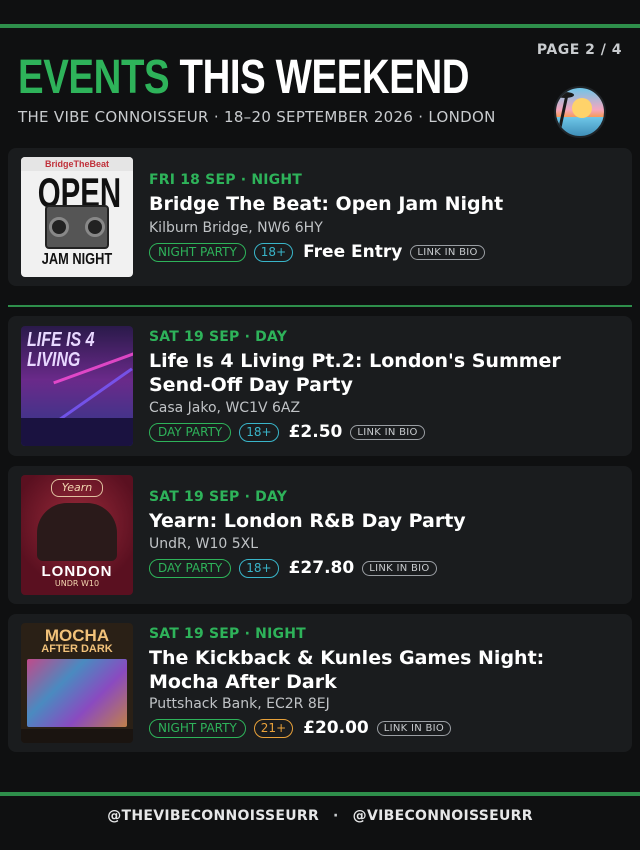 The width and height of the screenshot is (640, 850). What do you see at coordinates (320, 26) in the screenshot?
I see `top-divider` at bounding box center [320, 26].